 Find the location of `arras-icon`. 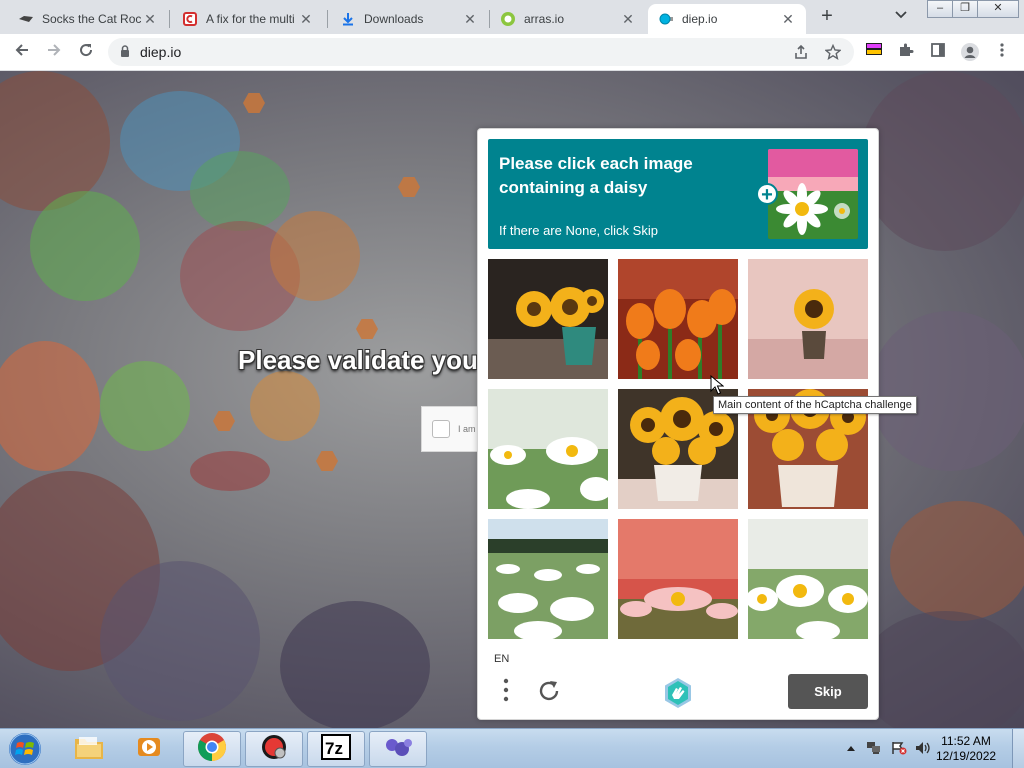

arras-icon is located at coordinates (508, 19).